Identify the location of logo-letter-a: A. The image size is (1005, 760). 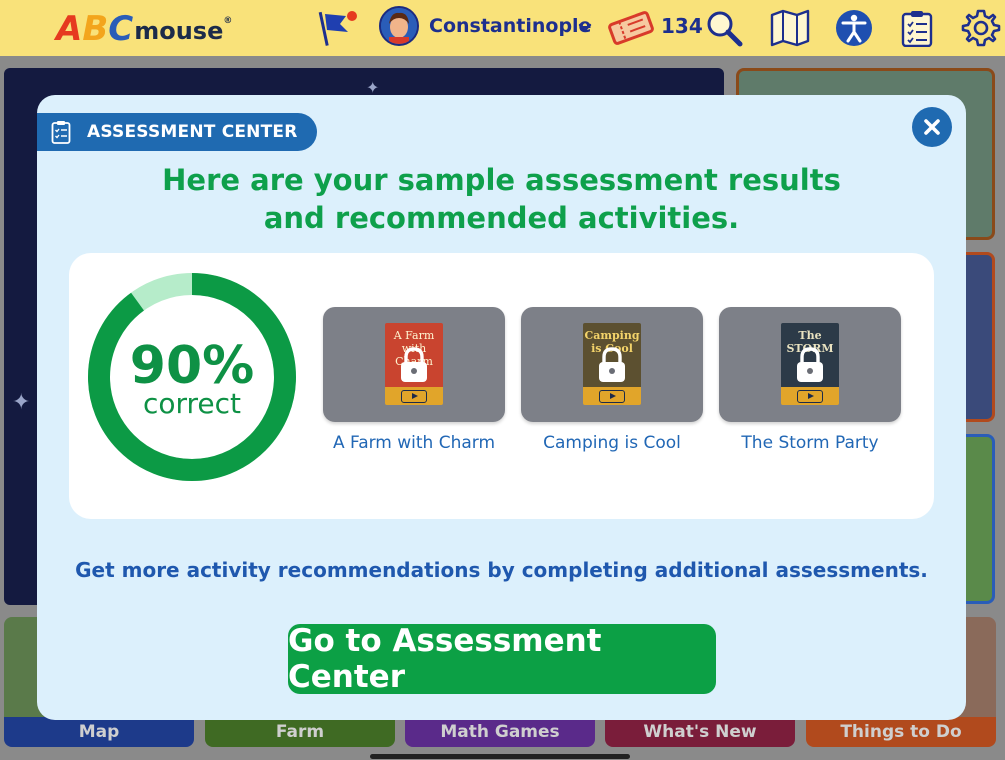
(69, 29).